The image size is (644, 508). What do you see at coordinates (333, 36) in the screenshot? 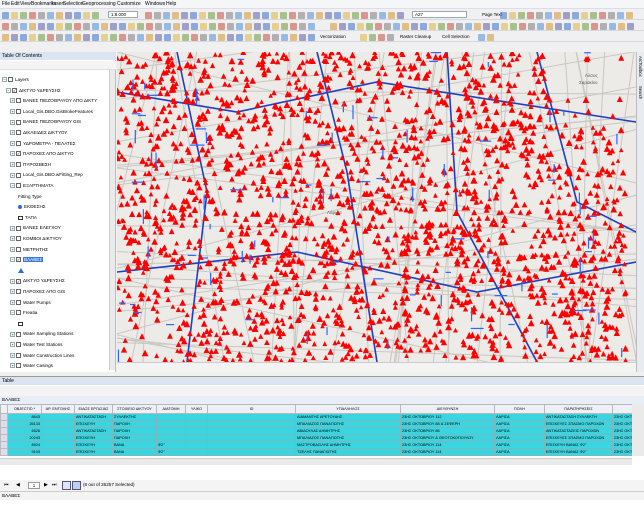
I see `vectorization-menu: Vectorization` at bounding box center [333, 36].